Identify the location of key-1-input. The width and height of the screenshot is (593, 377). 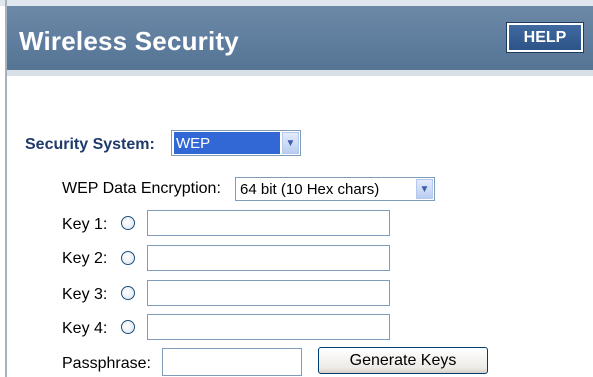
(268, 223).